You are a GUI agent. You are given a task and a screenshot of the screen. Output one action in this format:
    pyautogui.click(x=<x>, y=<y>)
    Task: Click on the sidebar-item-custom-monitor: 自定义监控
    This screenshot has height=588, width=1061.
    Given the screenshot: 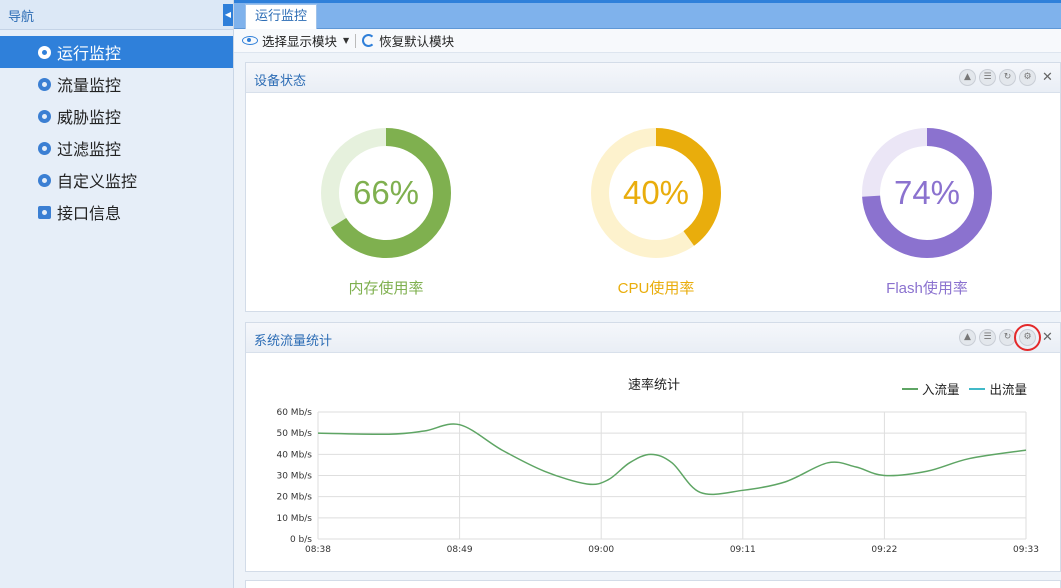 What is the action you would take?
    pyautogui.click(x=116, y=180)
    